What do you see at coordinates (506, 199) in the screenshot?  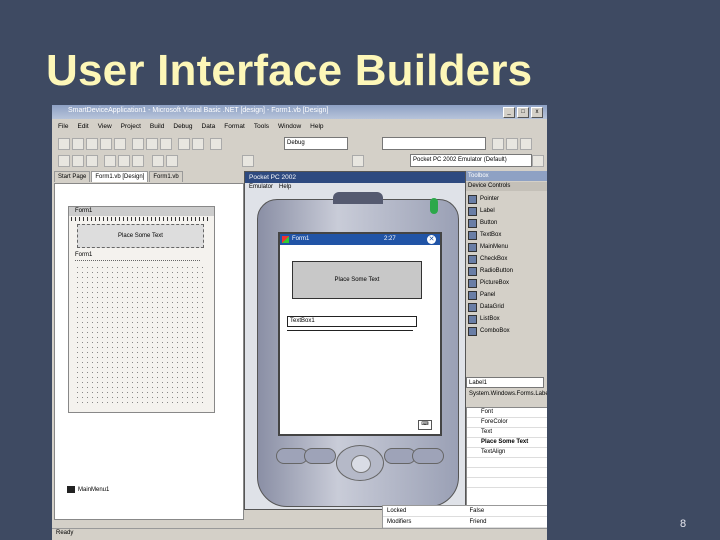 I see `toolbox-item-pointer: Pointer` at bounding box center [506, 199].